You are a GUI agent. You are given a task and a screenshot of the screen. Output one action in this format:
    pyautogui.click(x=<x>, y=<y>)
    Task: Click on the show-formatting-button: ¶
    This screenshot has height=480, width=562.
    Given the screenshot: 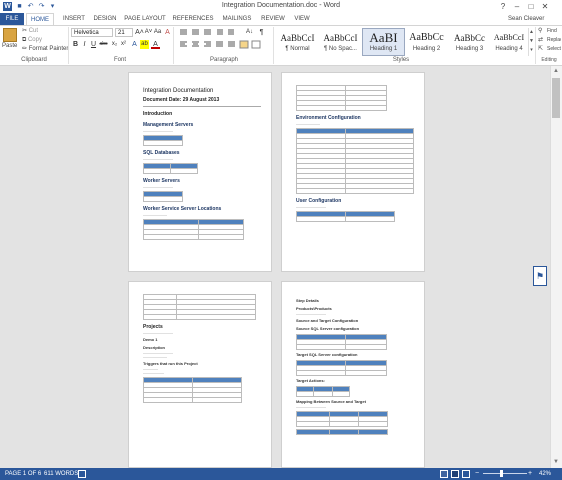 What is the action you would take?
    pyautogui.click(x=261, y=32)
    